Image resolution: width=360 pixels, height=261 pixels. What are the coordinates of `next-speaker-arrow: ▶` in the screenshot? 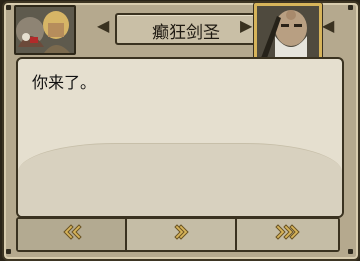 It's located at (246, 26).